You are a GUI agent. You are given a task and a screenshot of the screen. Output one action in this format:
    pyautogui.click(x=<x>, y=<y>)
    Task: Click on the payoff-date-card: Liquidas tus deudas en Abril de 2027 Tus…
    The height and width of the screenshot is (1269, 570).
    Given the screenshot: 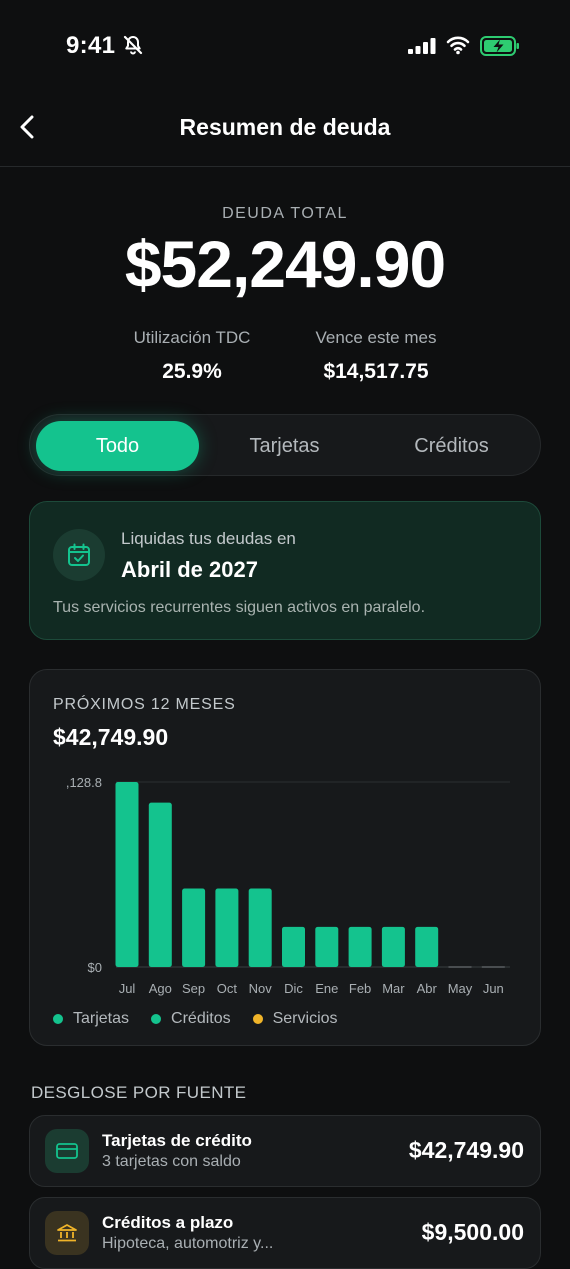 What is the action you would take?
    pyautogui.click(x=285, y=570)
    